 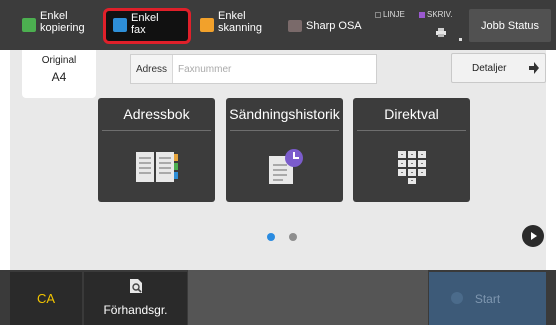 What do you see at coordinates (534, 68) in the screenshot?
I see `arrow-right-icon` at bounding box center [534, 68].